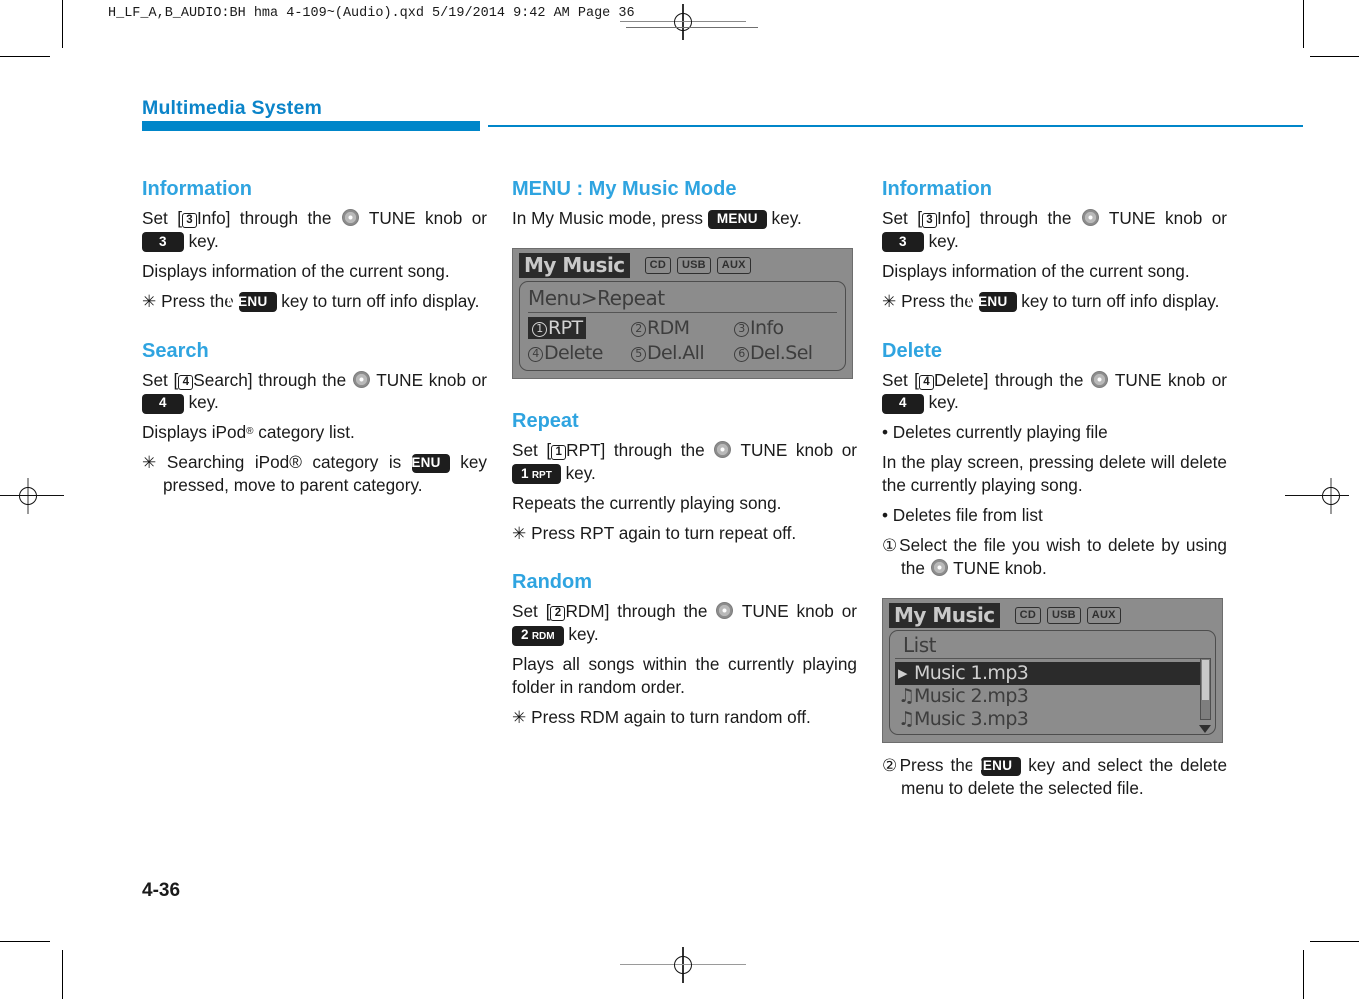 This screenshot has width=1359, height=999. Describe the element at coordinates (62, 974) in the screenshot. I see `crop-mark-bottom-left-vertical` at that location.